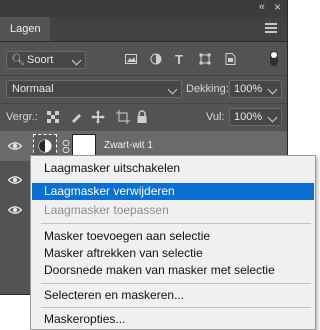  Describe the element at coordinates (173, 236) in the screenshot. I see `menu-item-add-mask-to-selection: Masker toevoegen aan selectie` at that location.